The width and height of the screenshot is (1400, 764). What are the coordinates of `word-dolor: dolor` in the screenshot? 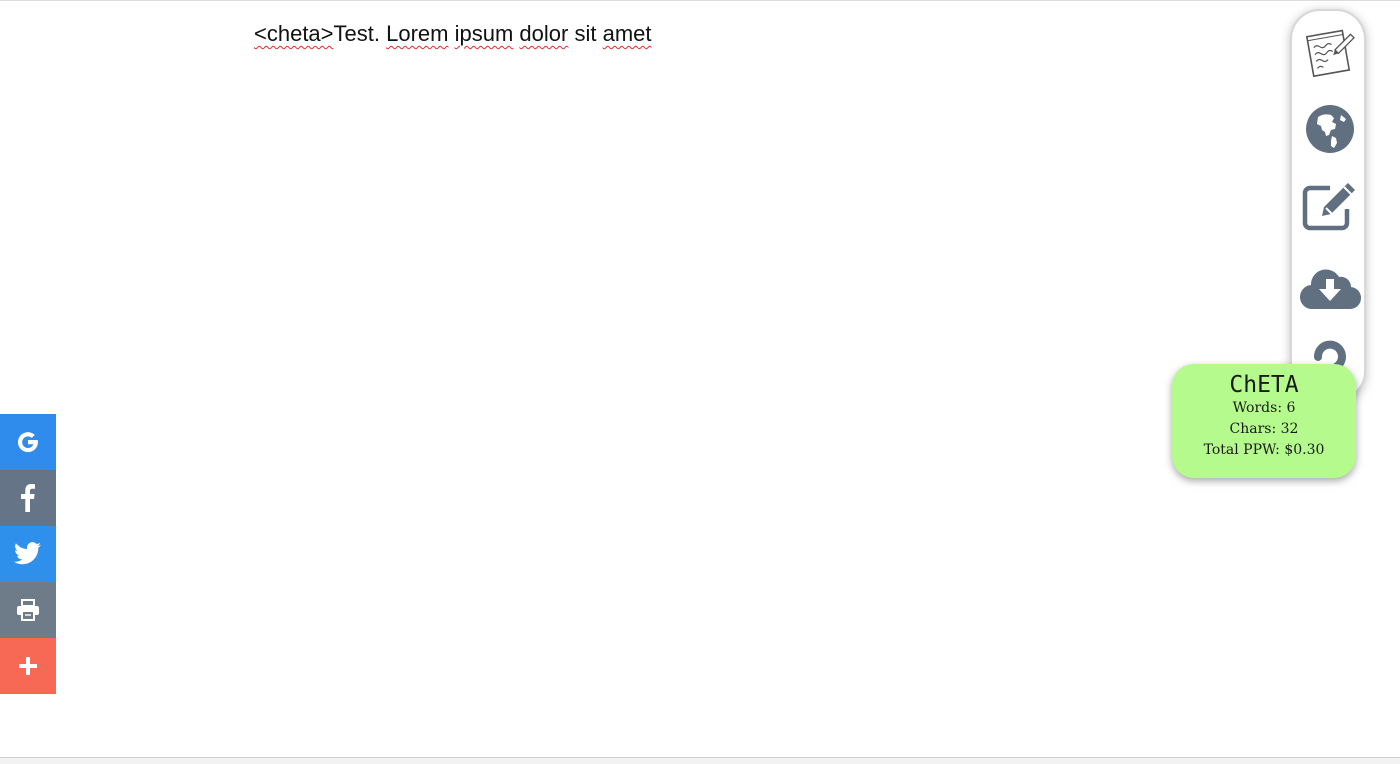 It's located at (544, 33).